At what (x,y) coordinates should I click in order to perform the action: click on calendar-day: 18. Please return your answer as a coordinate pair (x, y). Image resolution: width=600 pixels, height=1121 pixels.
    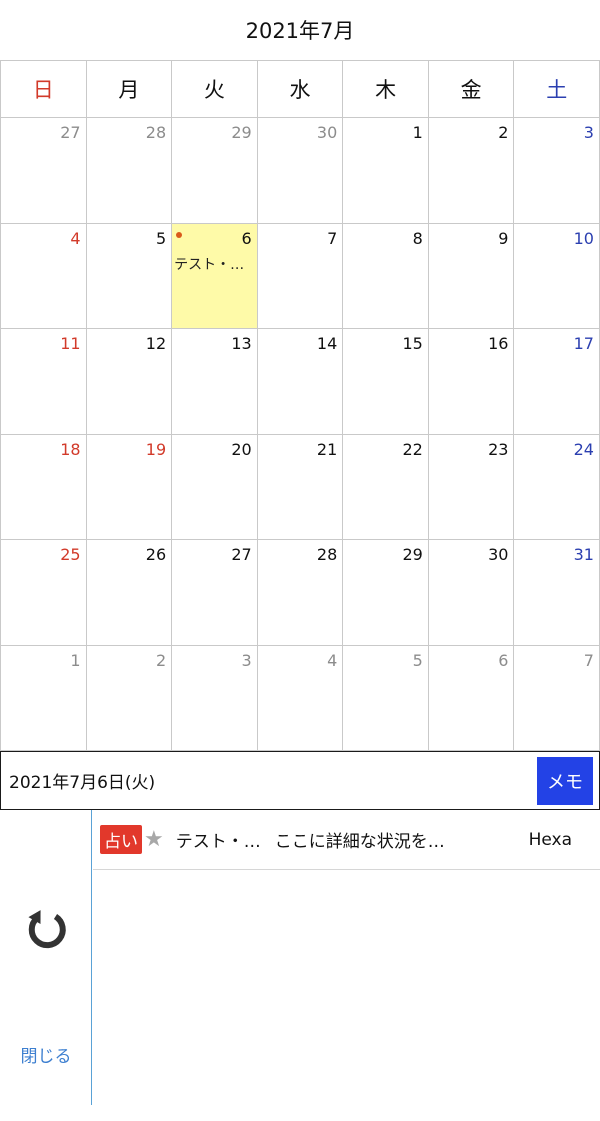
    Looking at the image, I should click on (44, 487).